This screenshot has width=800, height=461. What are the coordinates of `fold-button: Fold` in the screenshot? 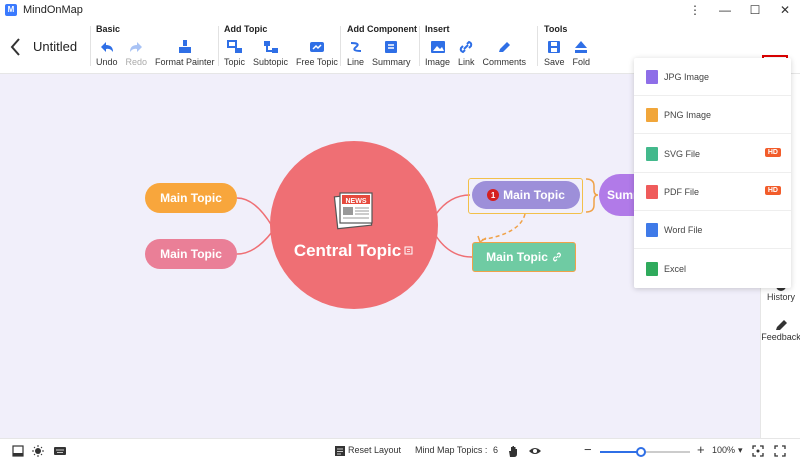 It's located at (581, 53).